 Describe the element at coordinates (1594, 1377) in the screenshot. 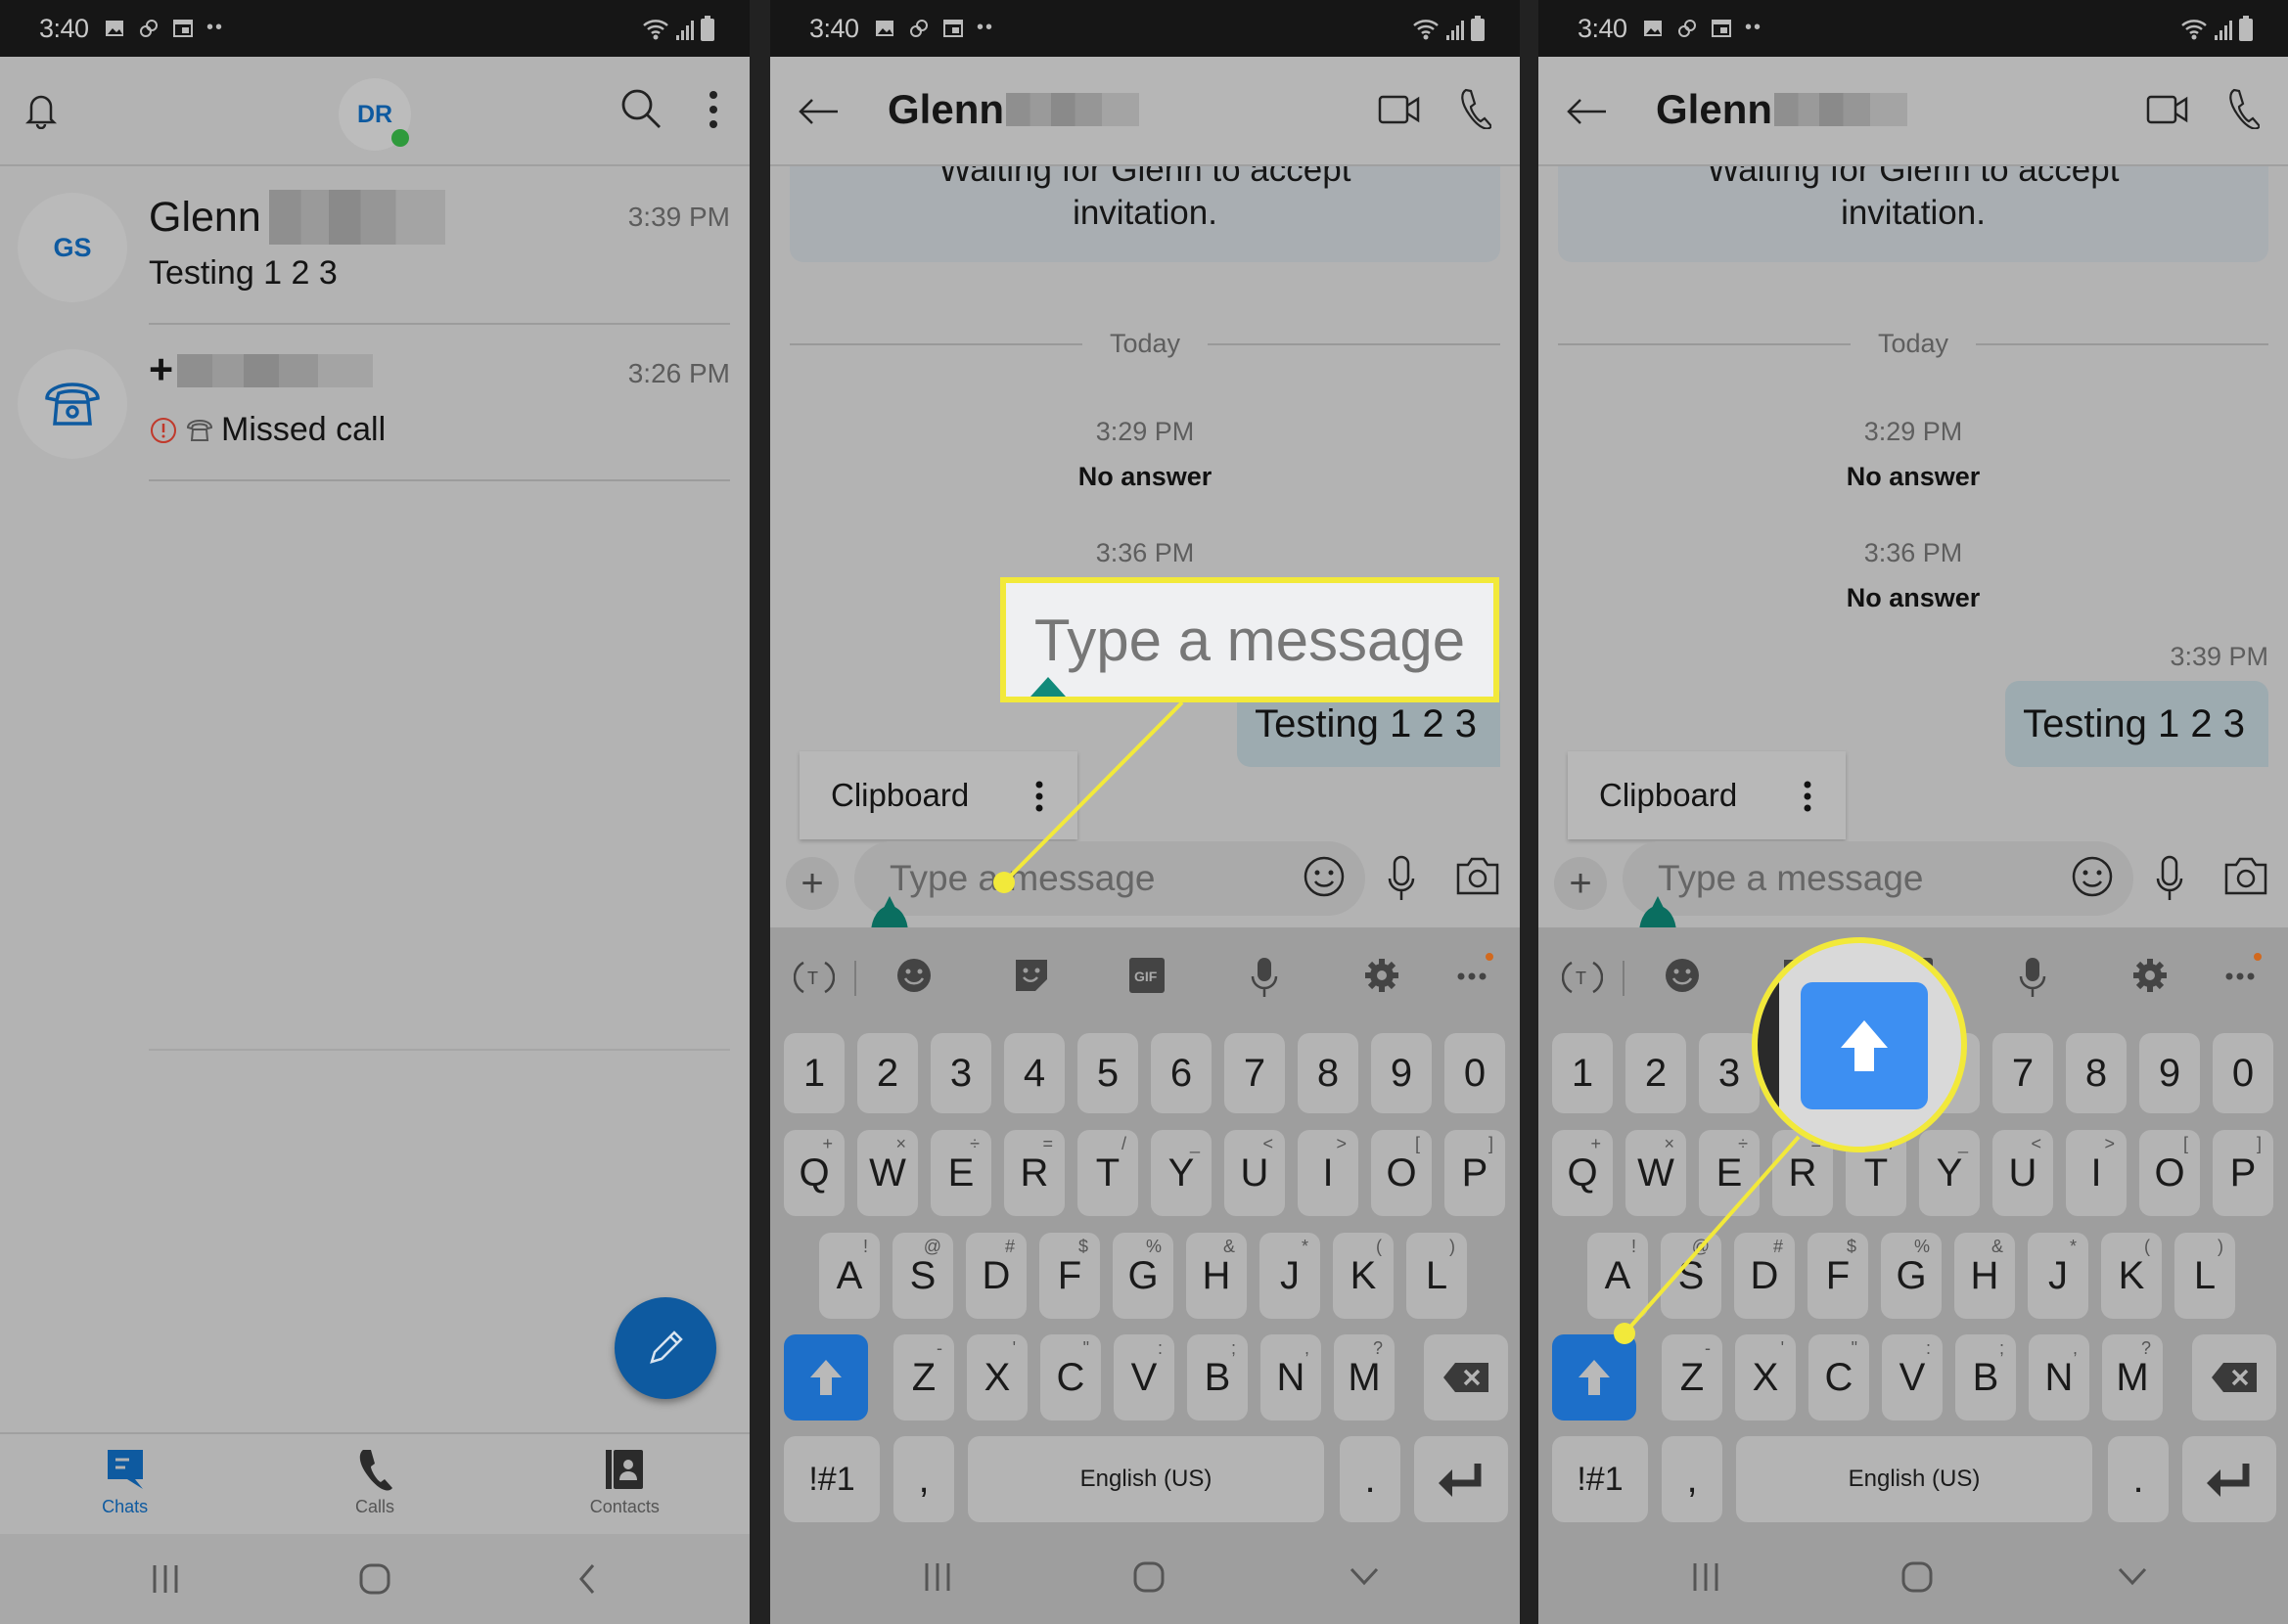

I see `shift-key` at that location.